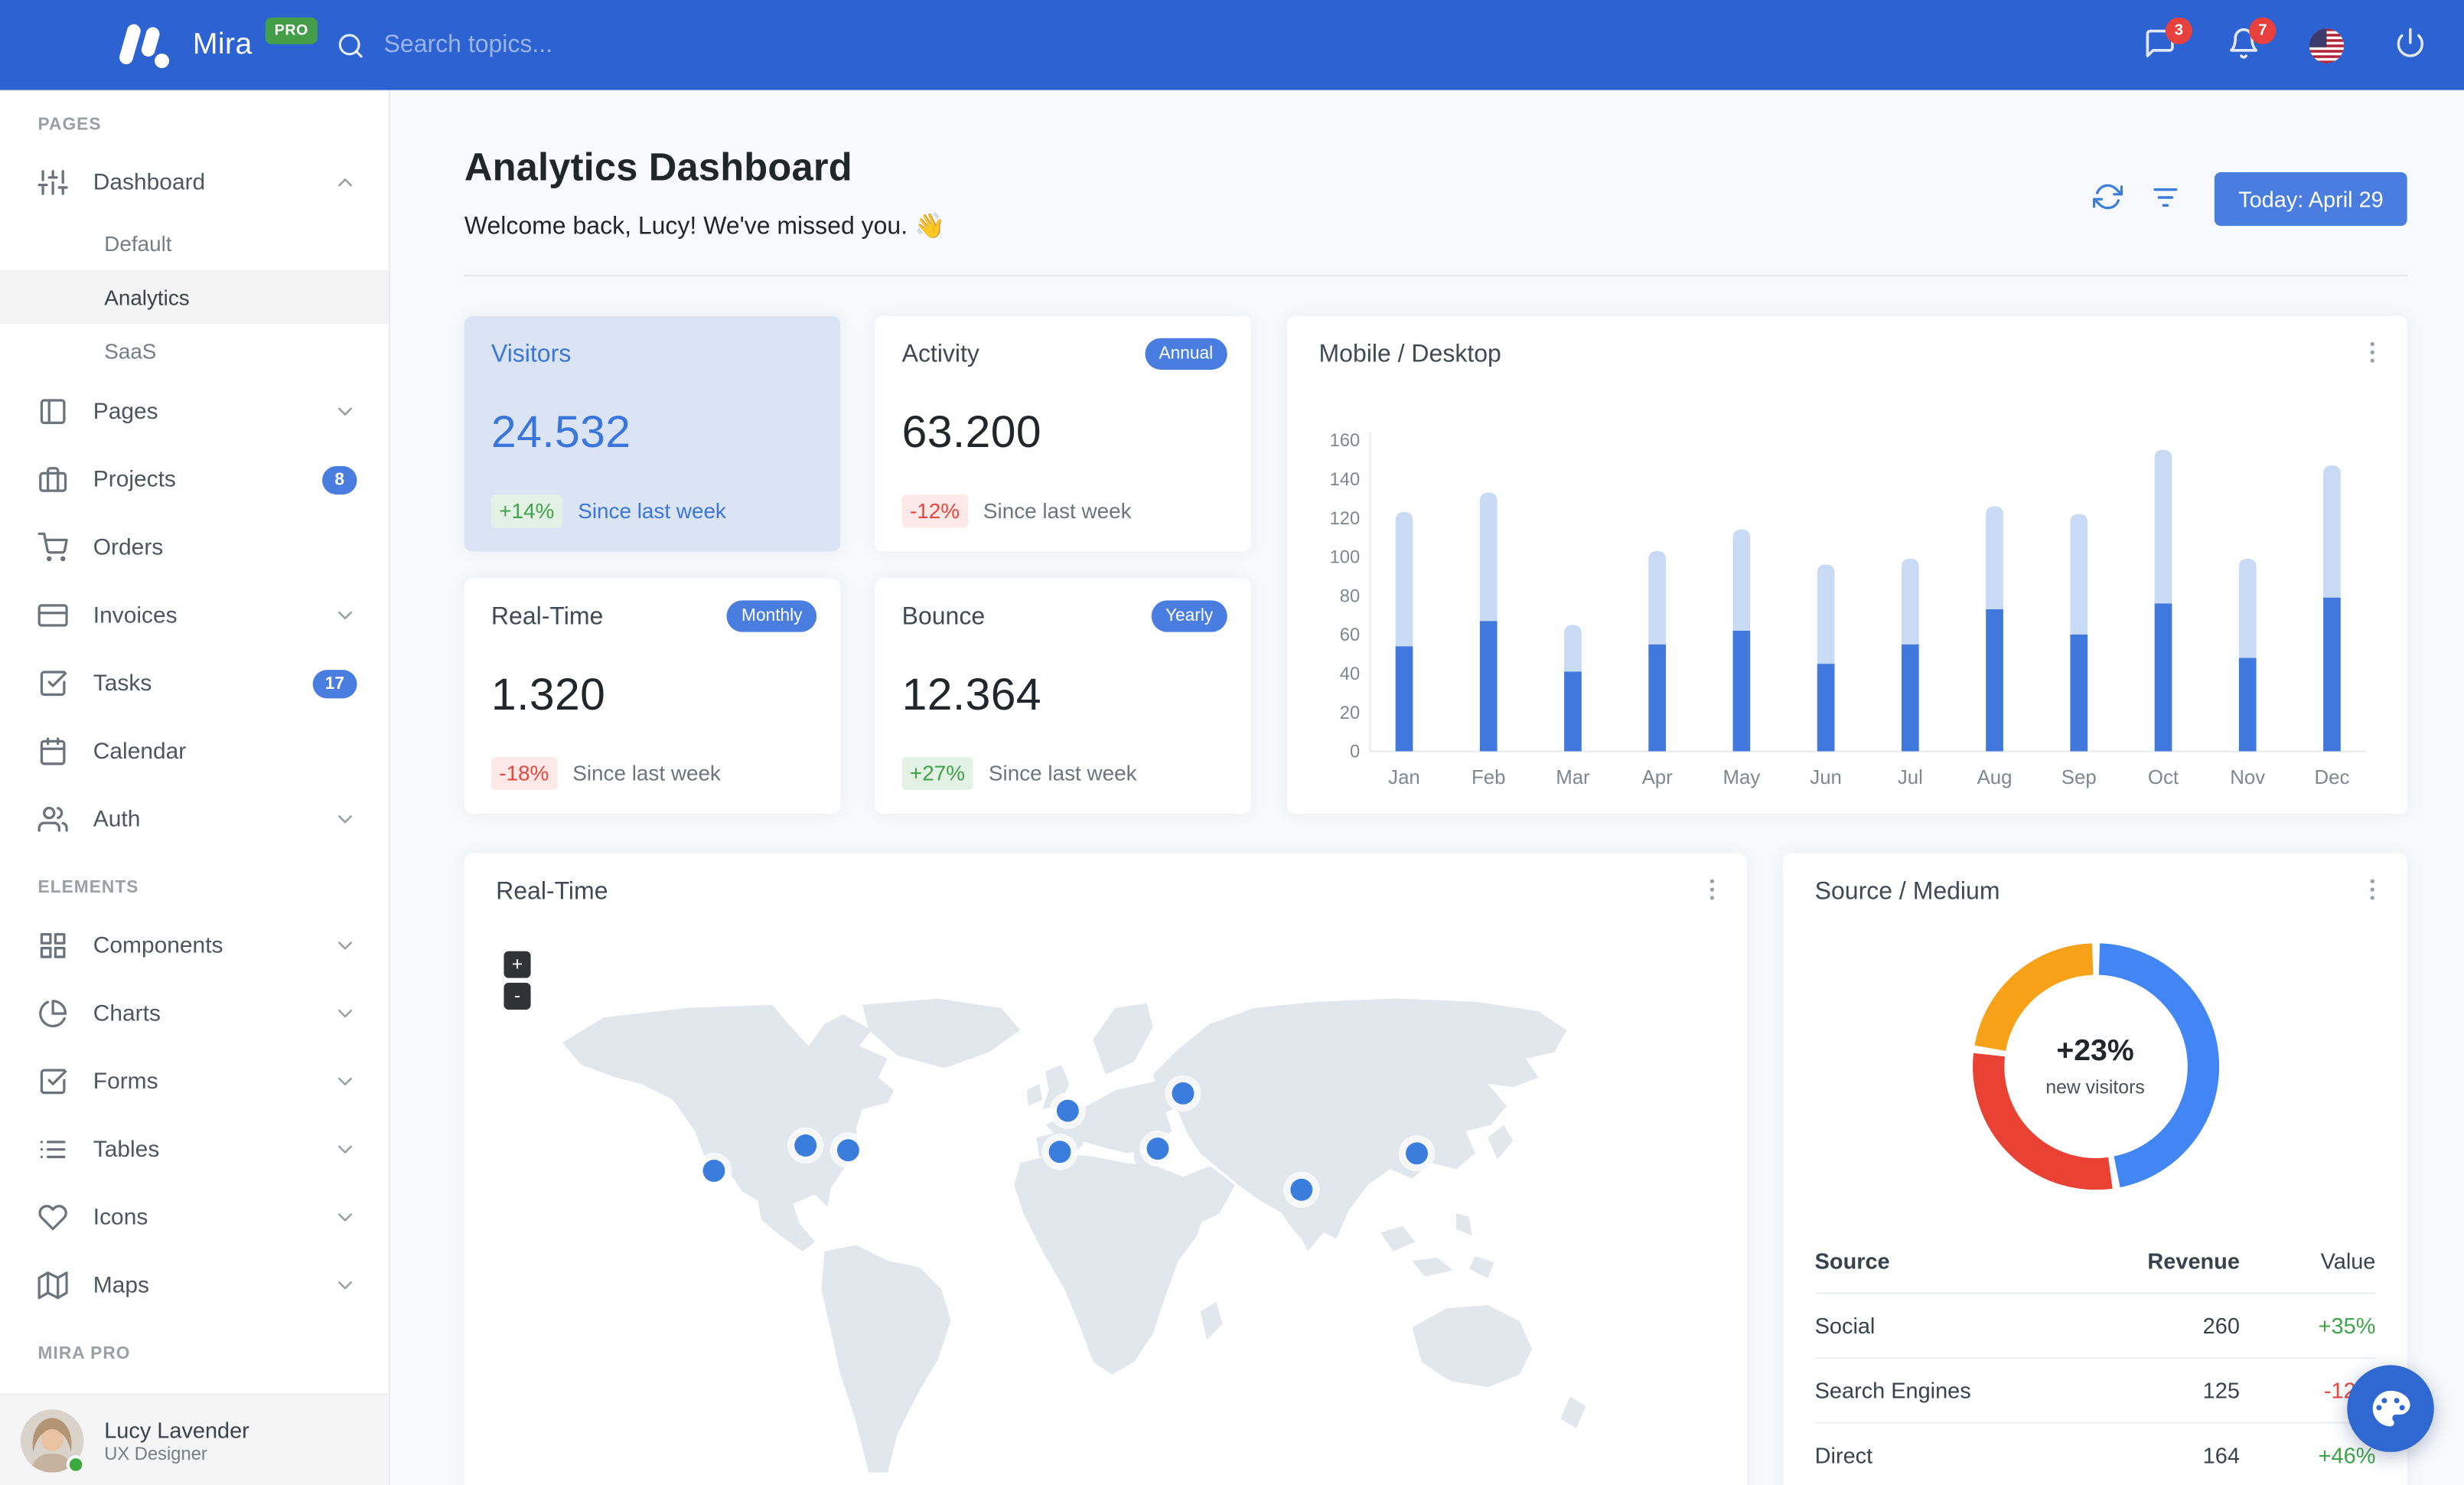 Image resolution: width=2464 pixels, height=1485 pixels. I want to click on date-range-button: Today: April 29, so click(2311, 199).